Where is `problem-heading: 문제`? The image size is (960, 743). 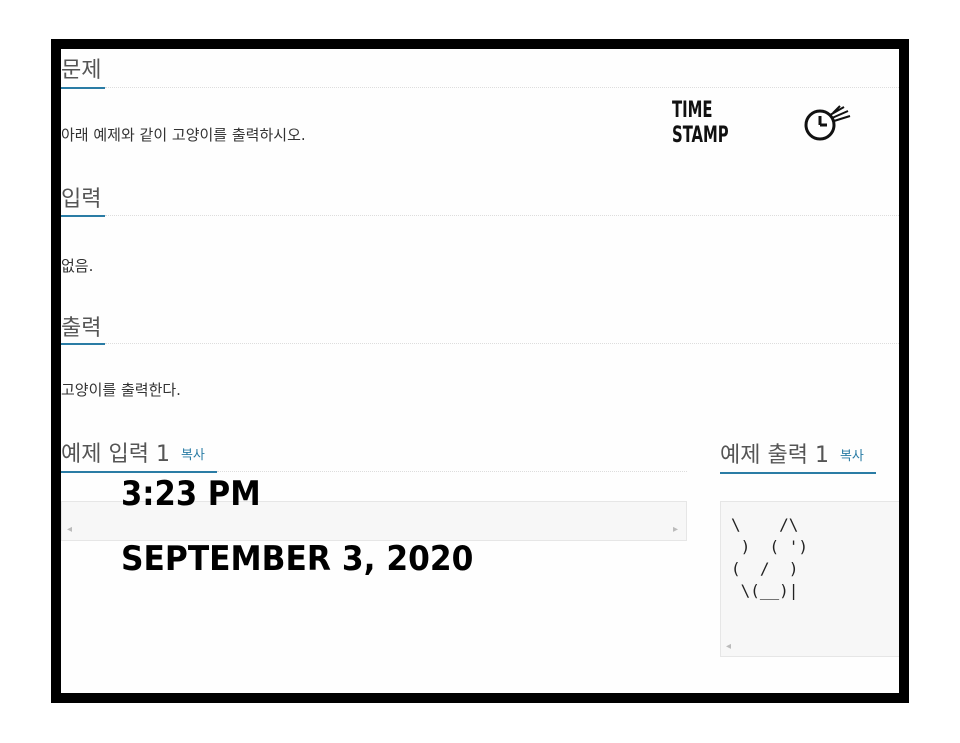 problem-heading: 문제 is located at coordinates (81, 70).